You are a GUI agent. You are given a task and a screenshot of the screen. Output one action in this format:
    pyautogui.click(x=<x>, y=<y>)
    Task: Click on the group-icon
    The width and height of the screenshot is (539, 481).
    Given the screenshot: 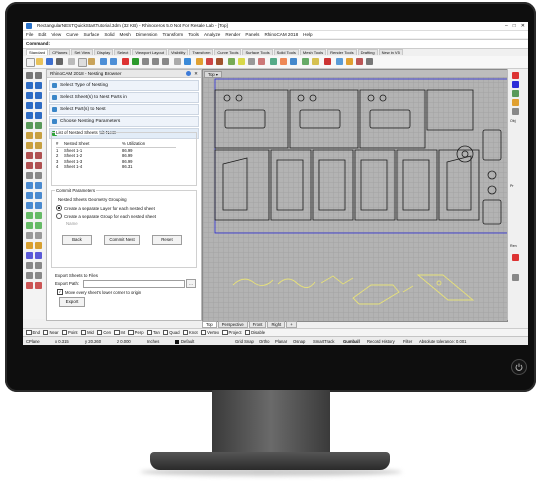 What is the action you would take?
    pyautogui.click(x=29, y=285)
    